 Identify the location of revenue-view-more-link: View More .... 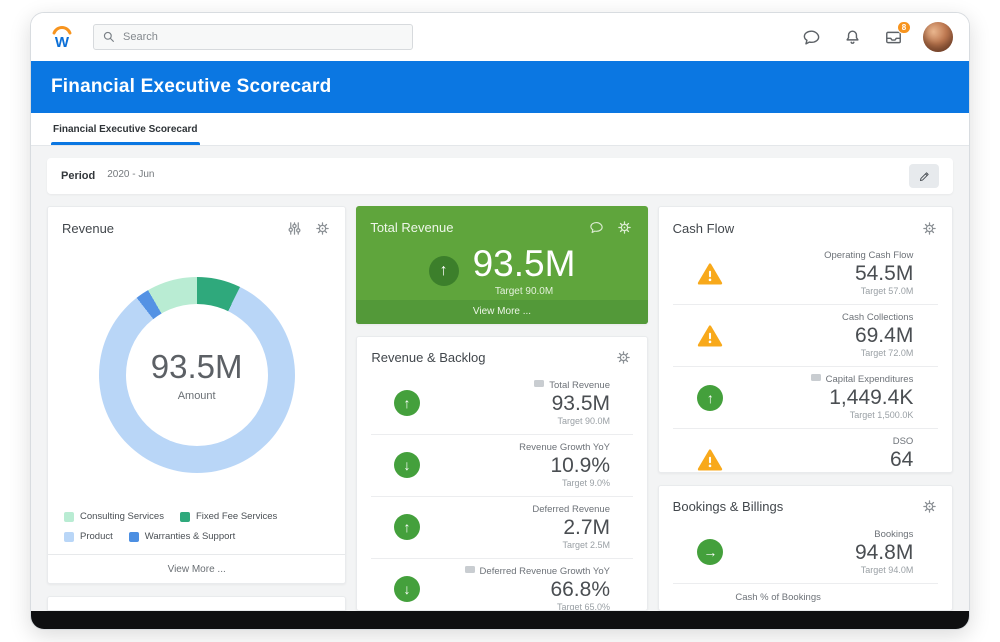
(197, 568).